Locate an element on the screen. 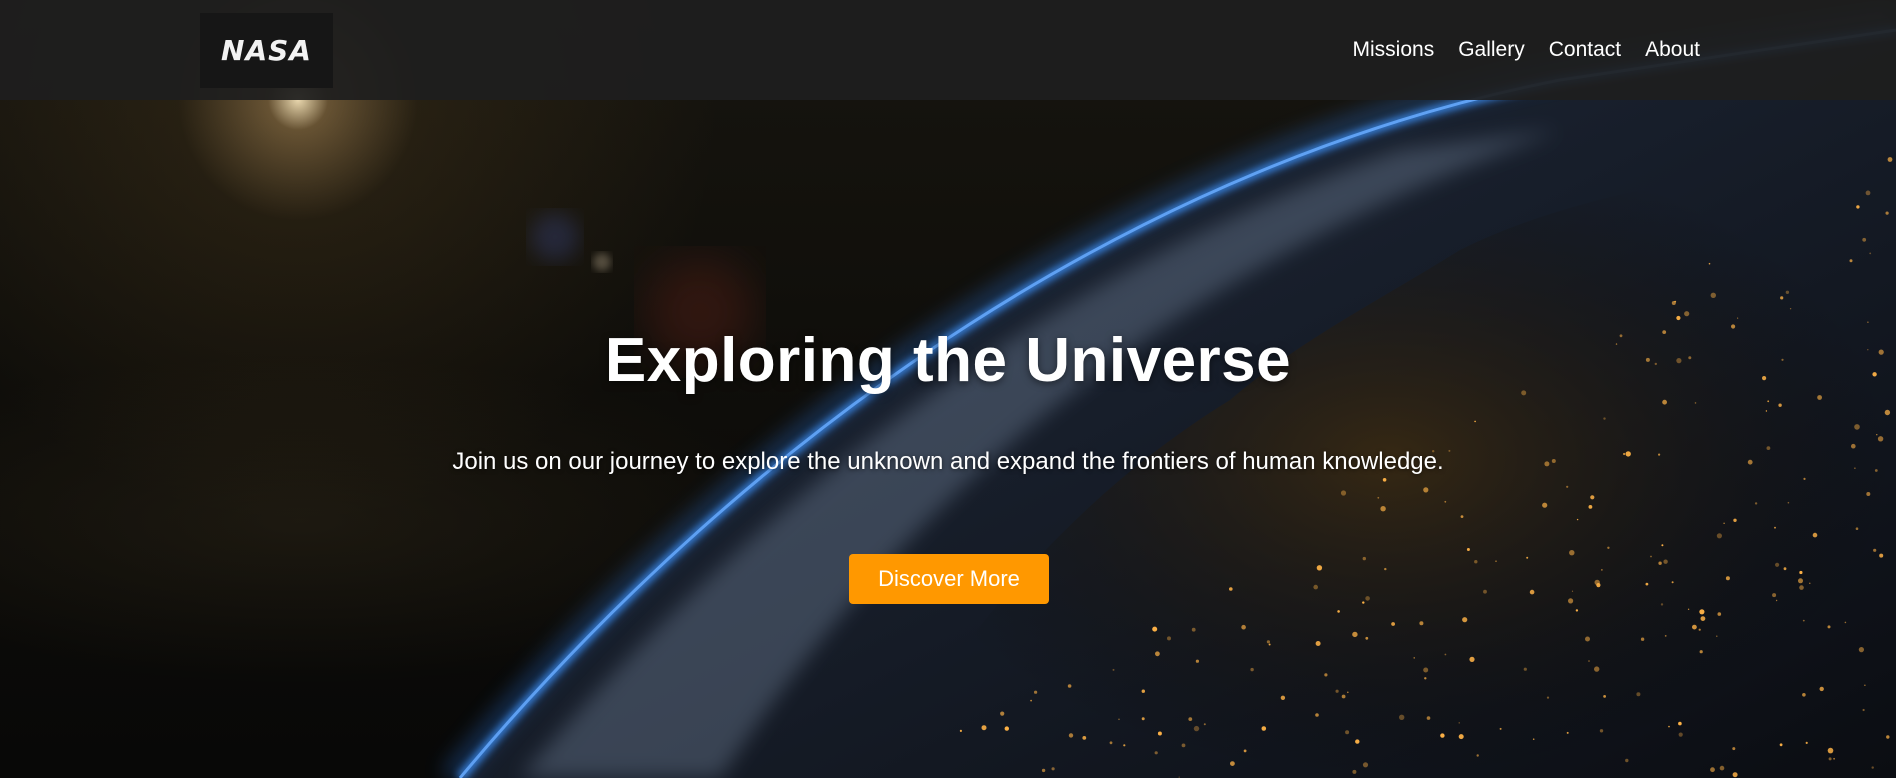 The height and width of the screenshot is (778, 1896). site-header: NASA Missions Gallery Contact About is located at coordinates (948, 50).